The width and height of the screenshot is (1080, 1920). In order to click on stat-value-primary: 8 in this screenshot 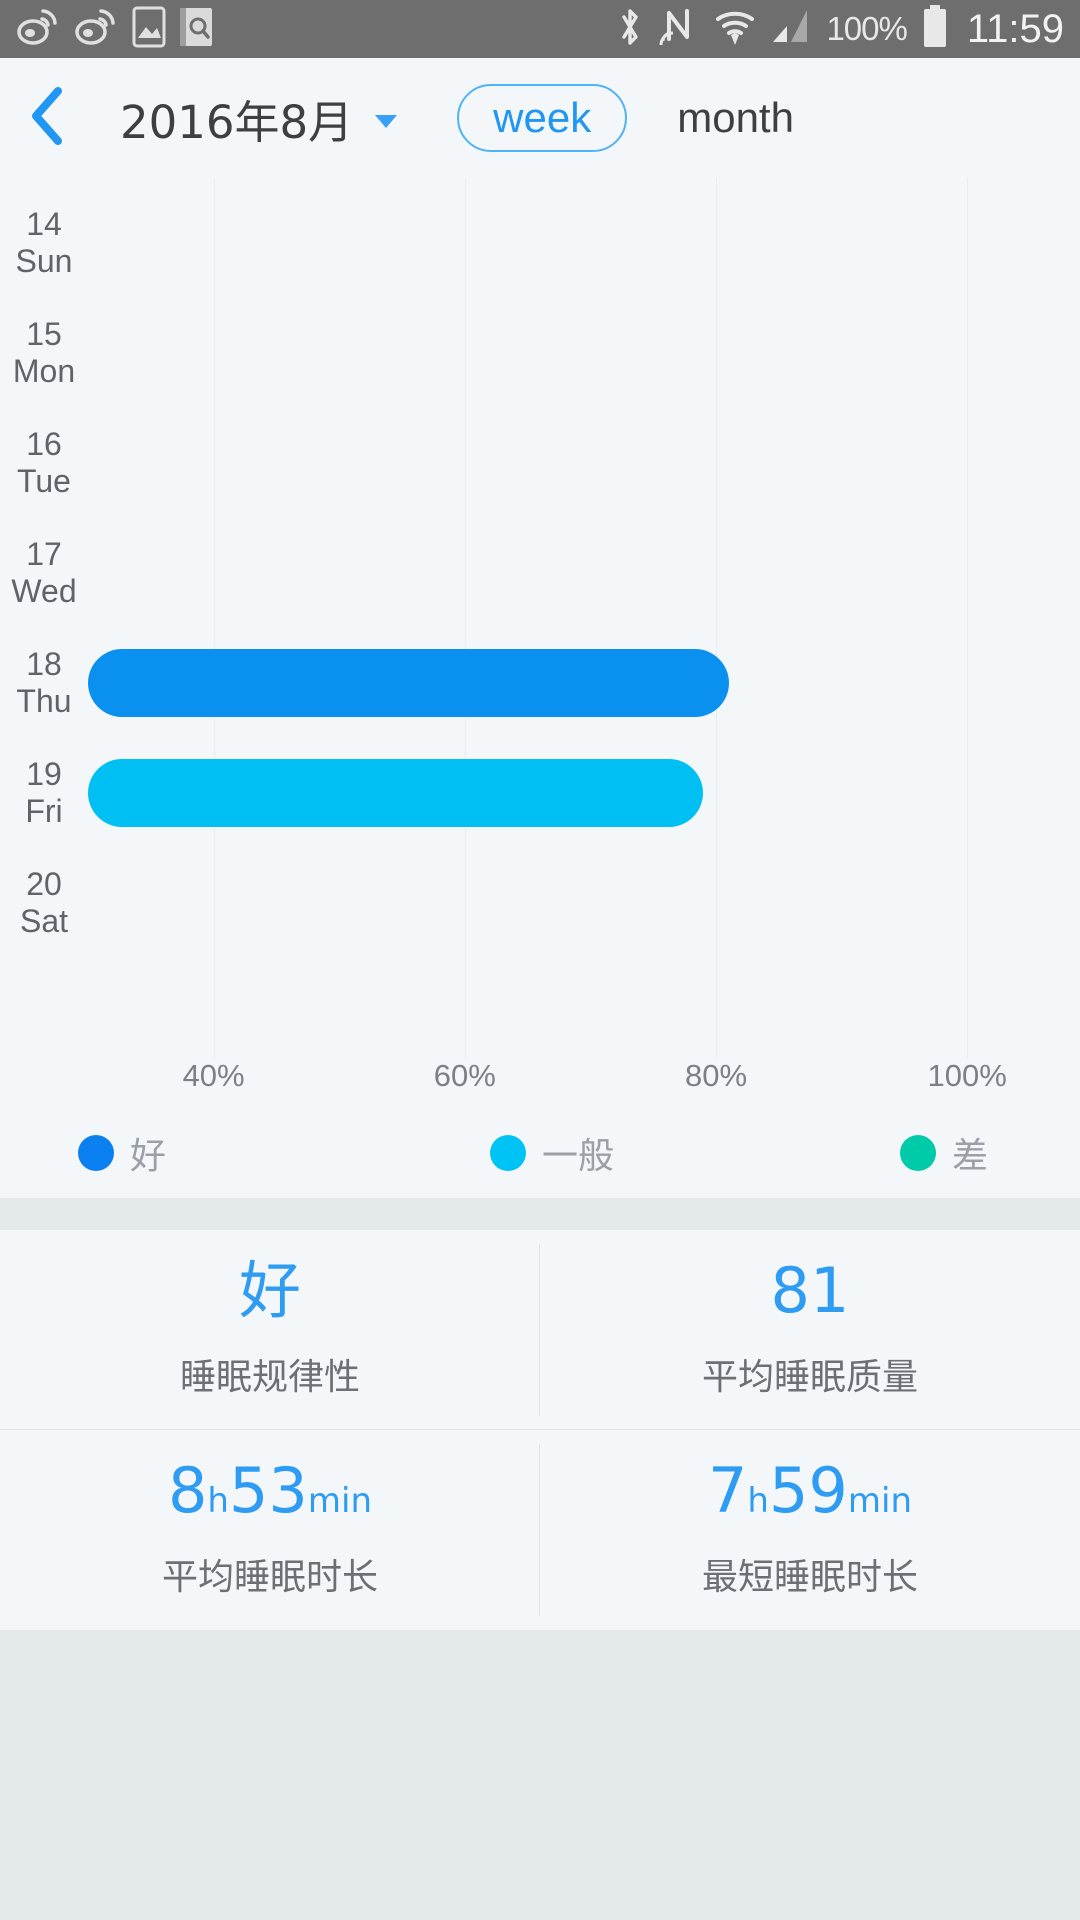, I will do `click(187, 1490)`.